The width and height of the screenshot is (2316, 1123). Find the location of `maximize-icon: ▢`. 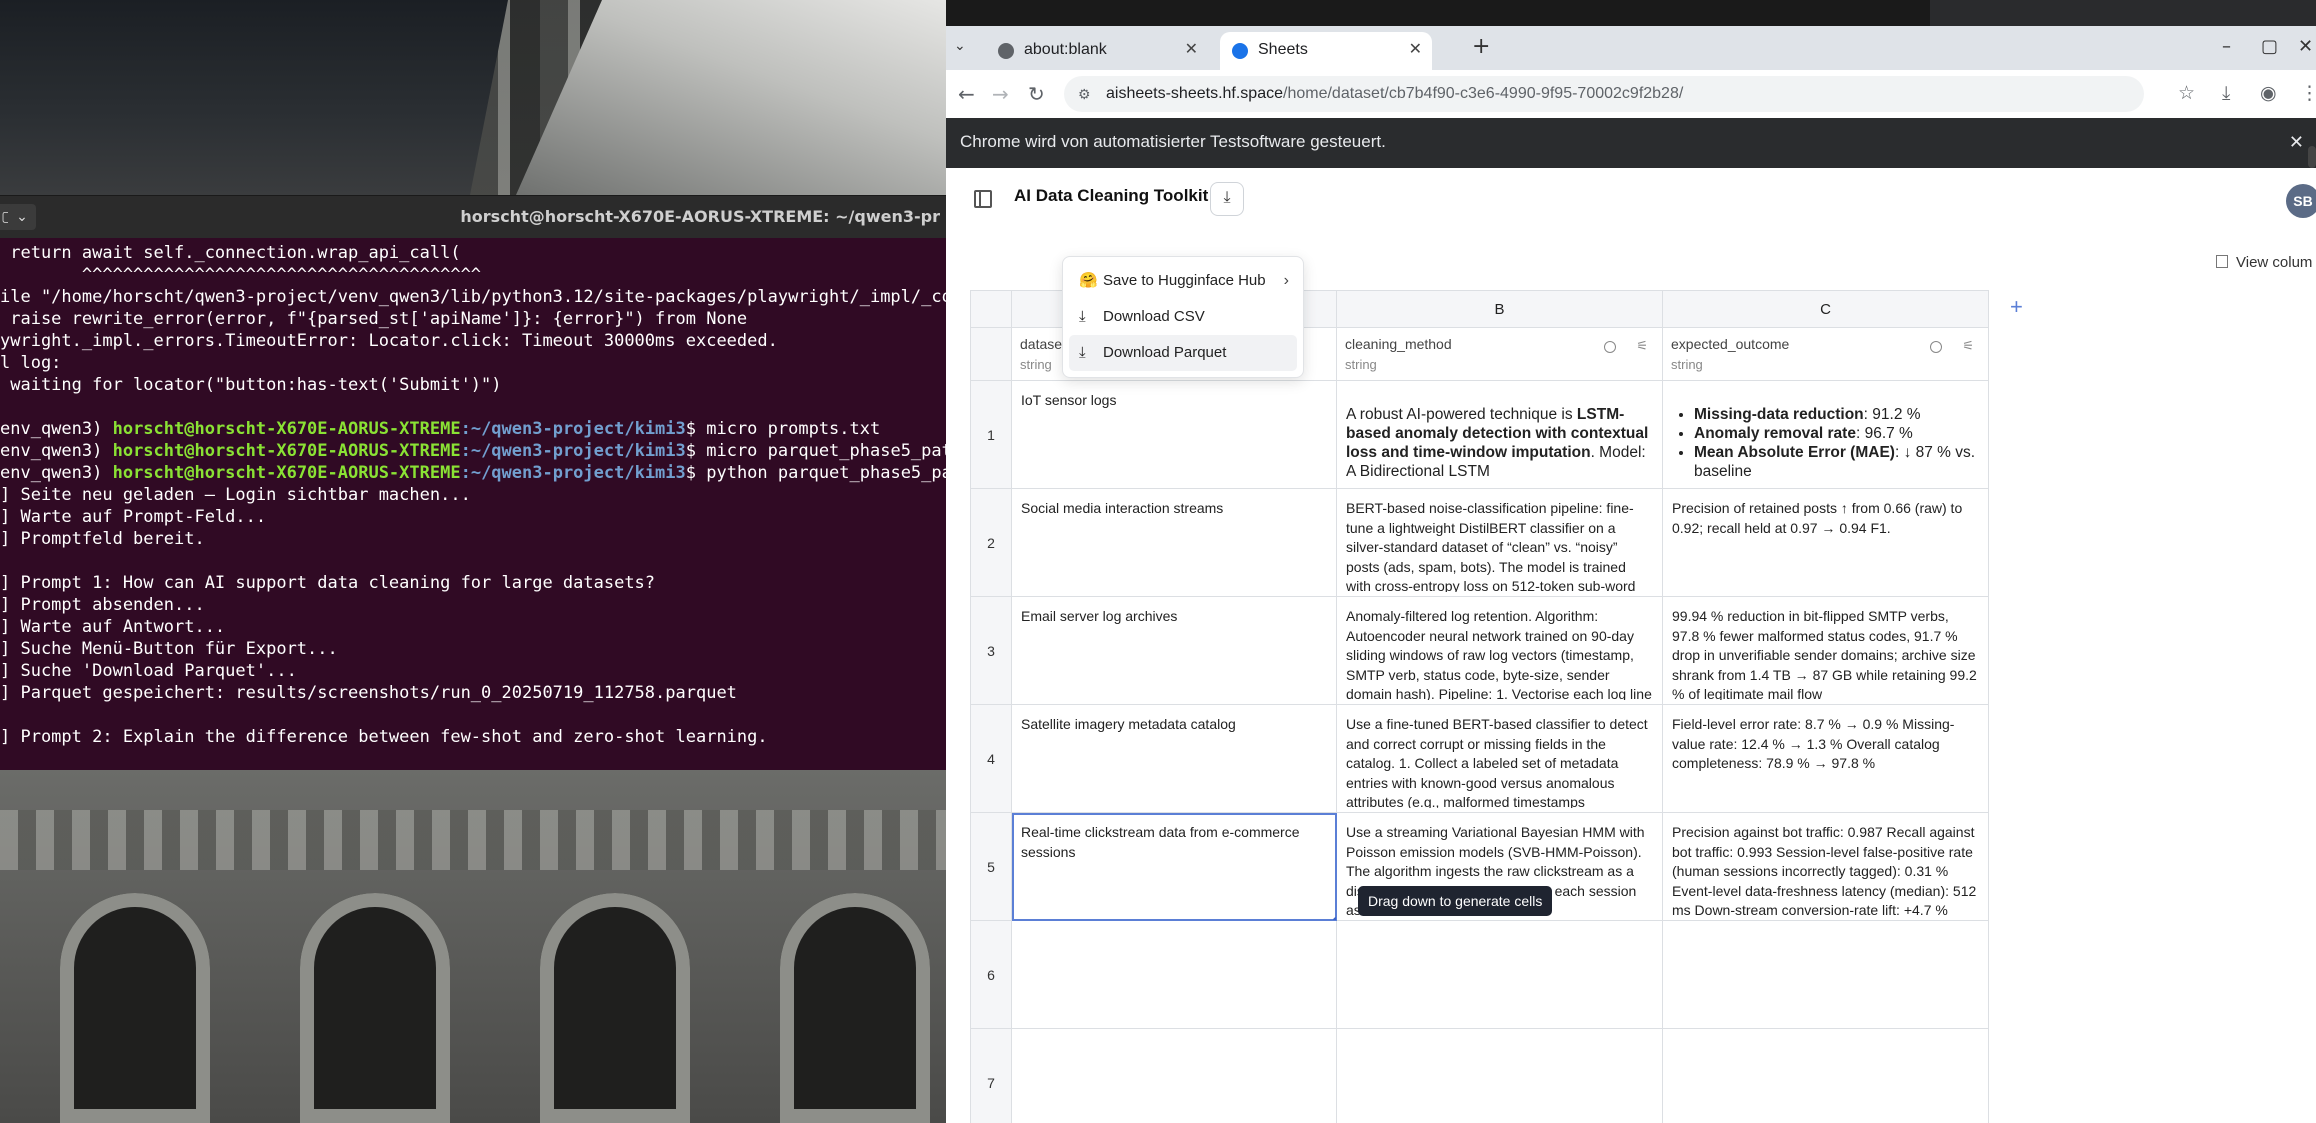

maximize-icon: ▢ is located at coordinates (2269, 46).